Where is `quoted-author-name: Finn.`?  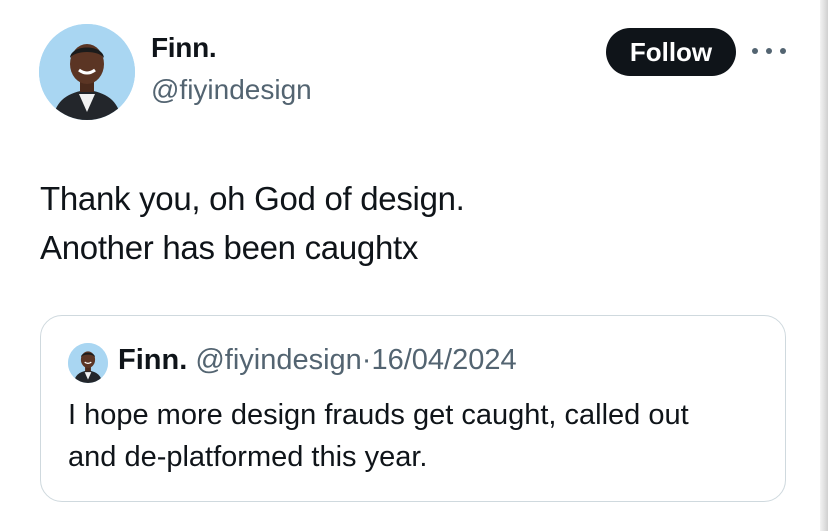 quoted-author-name: Finn. is located at coordinates (152, 360).